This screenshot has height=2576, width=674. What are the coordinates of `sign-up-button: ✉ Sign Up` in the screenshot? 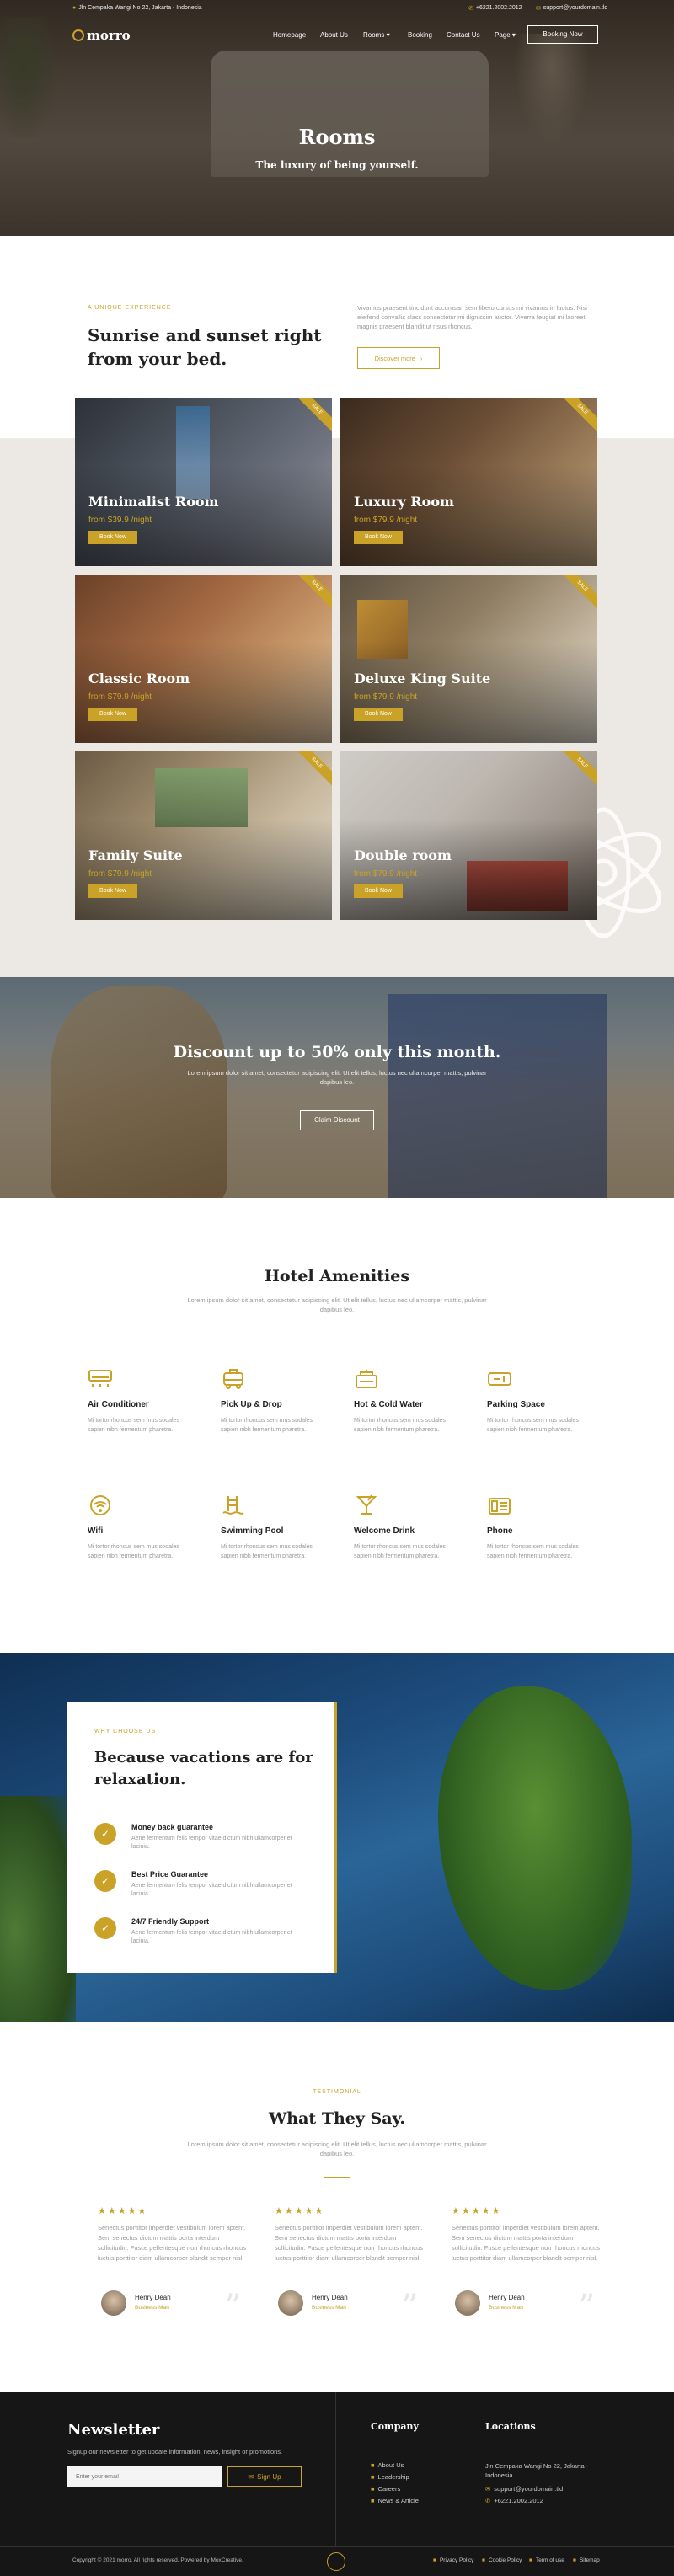 It's located at (264, 2476).